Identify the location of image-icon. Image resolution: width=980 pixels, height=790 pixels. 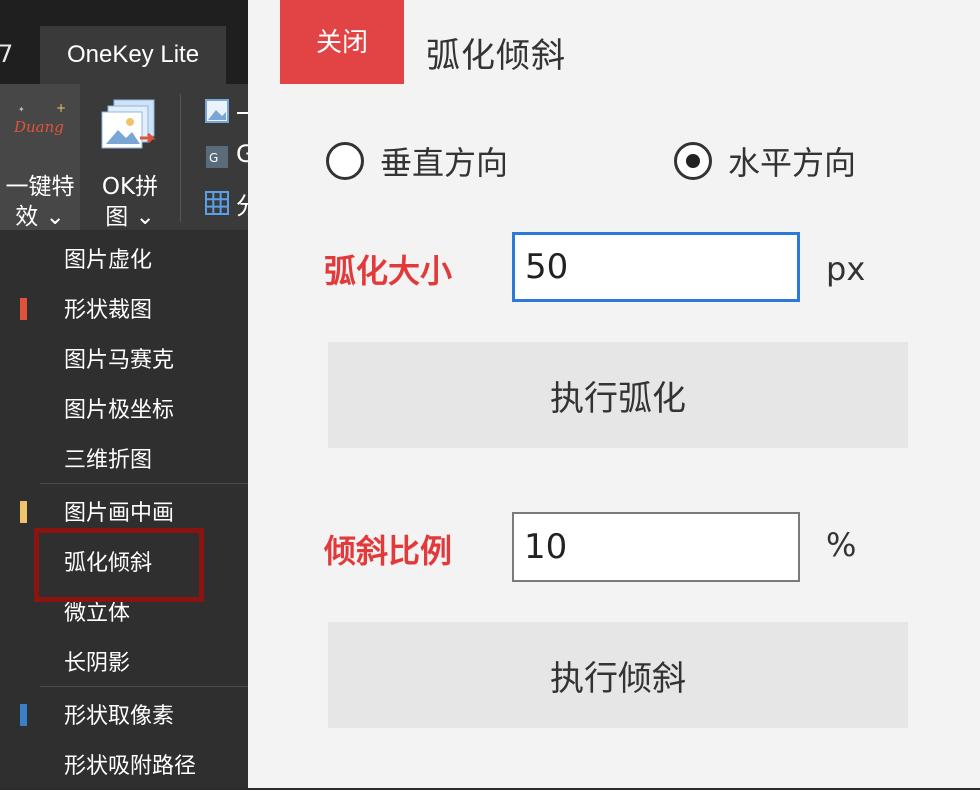
(217, 111).